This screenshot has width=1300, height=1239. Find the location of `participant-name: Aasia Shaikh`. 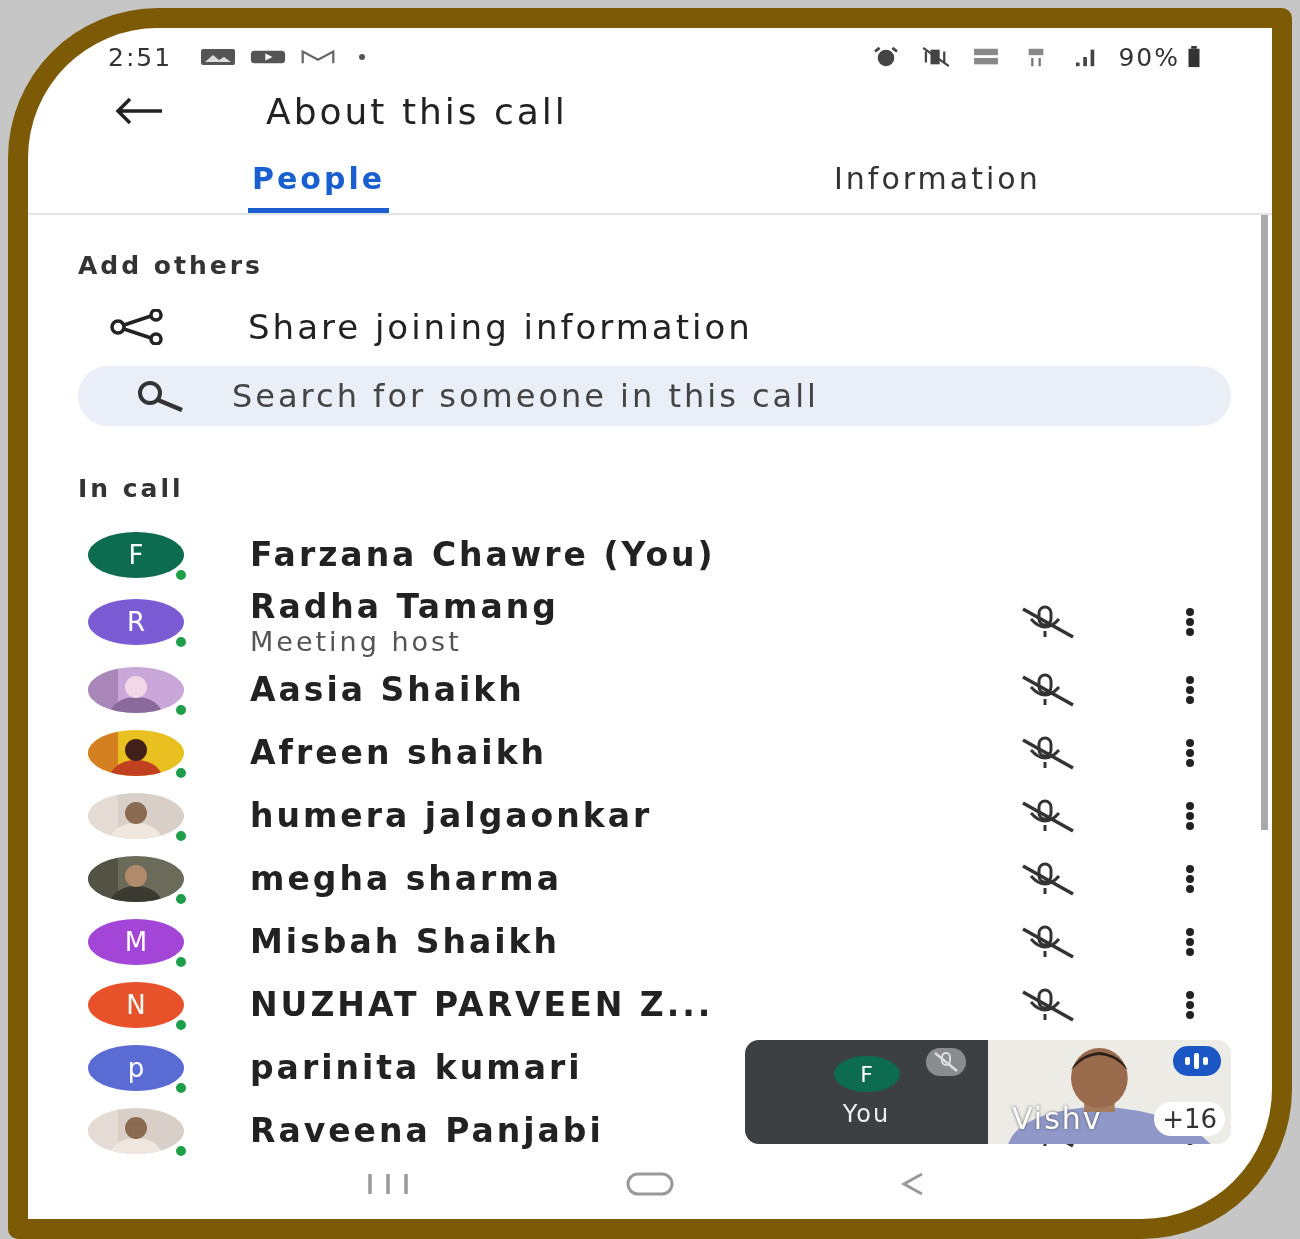

participant-name: Aasia Shaikh is located at coordinates (387, 689).